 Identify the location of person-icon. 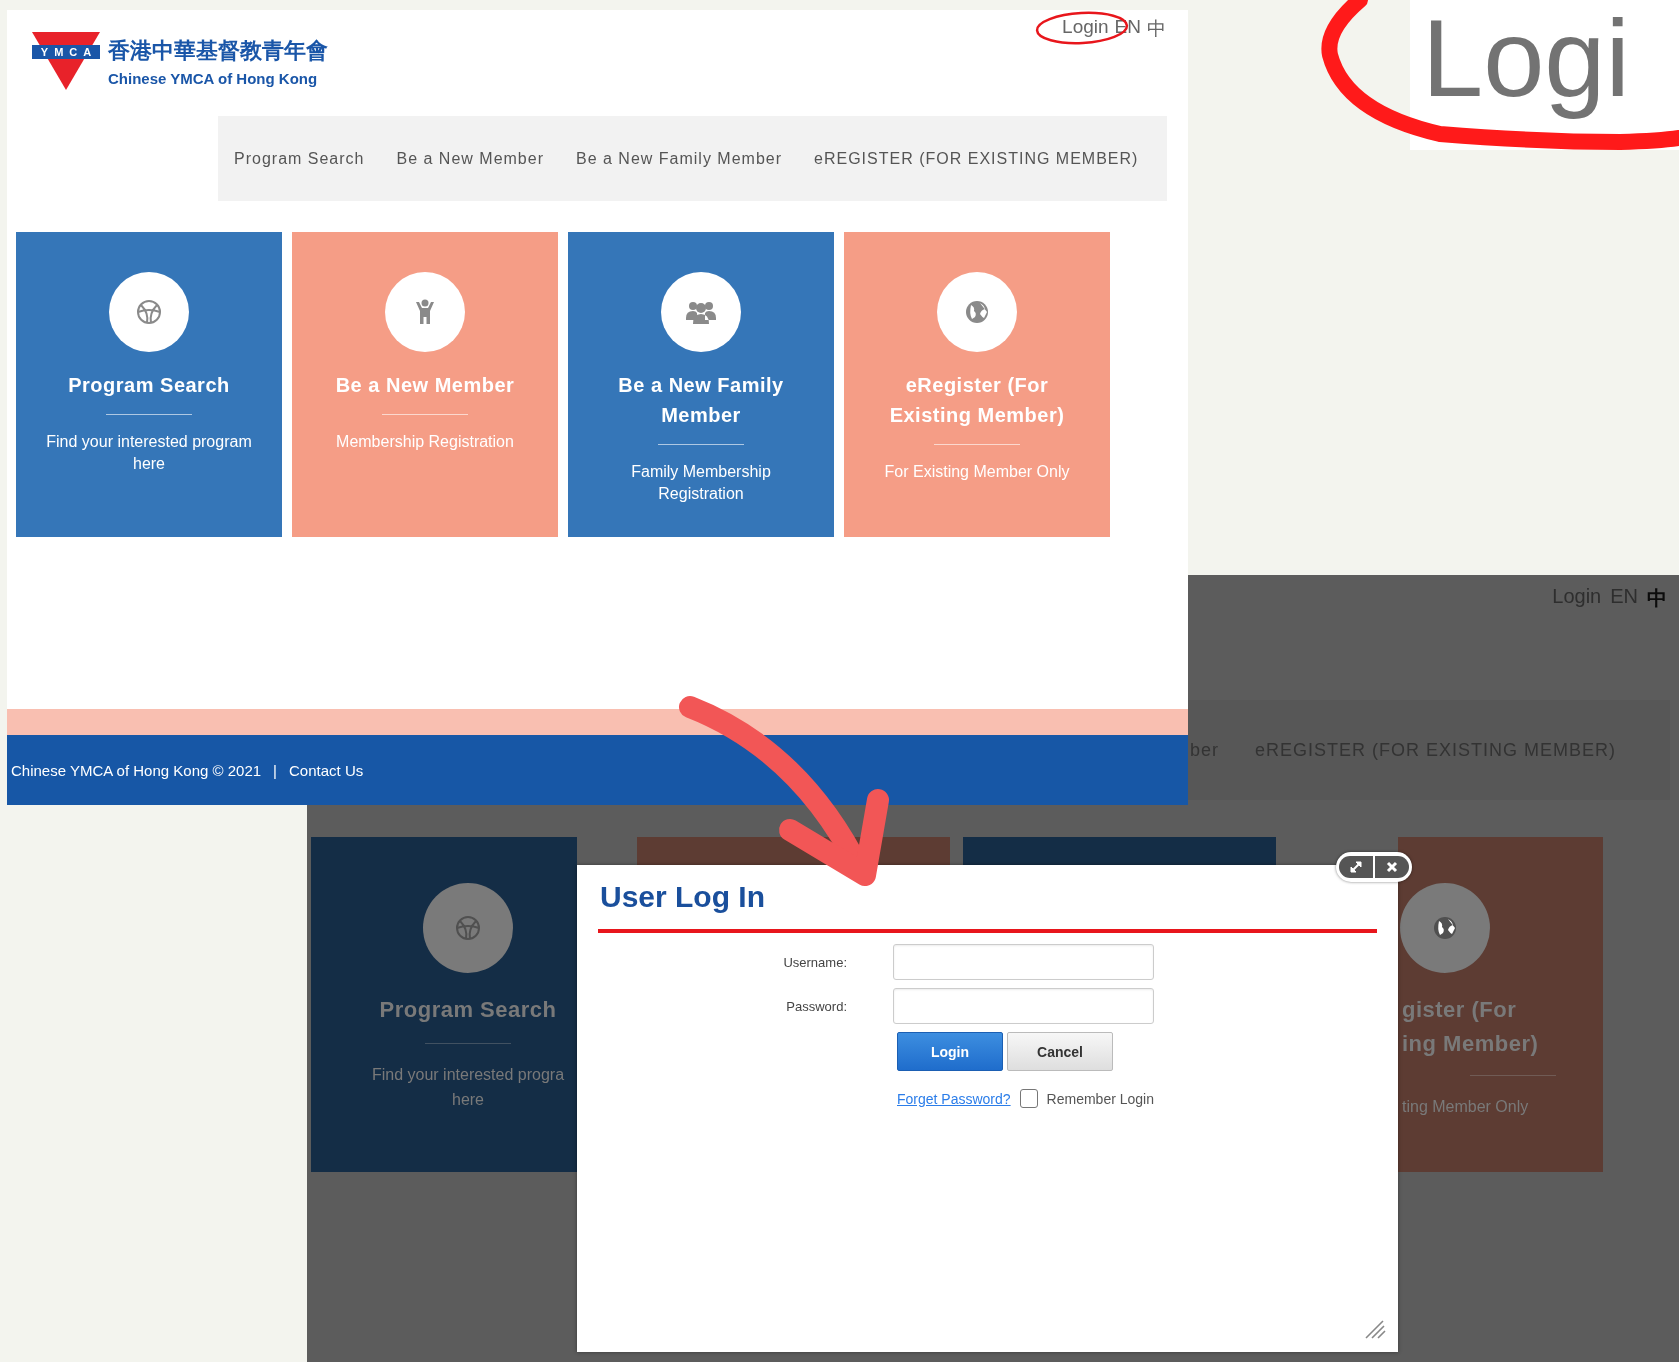
(425, 312).